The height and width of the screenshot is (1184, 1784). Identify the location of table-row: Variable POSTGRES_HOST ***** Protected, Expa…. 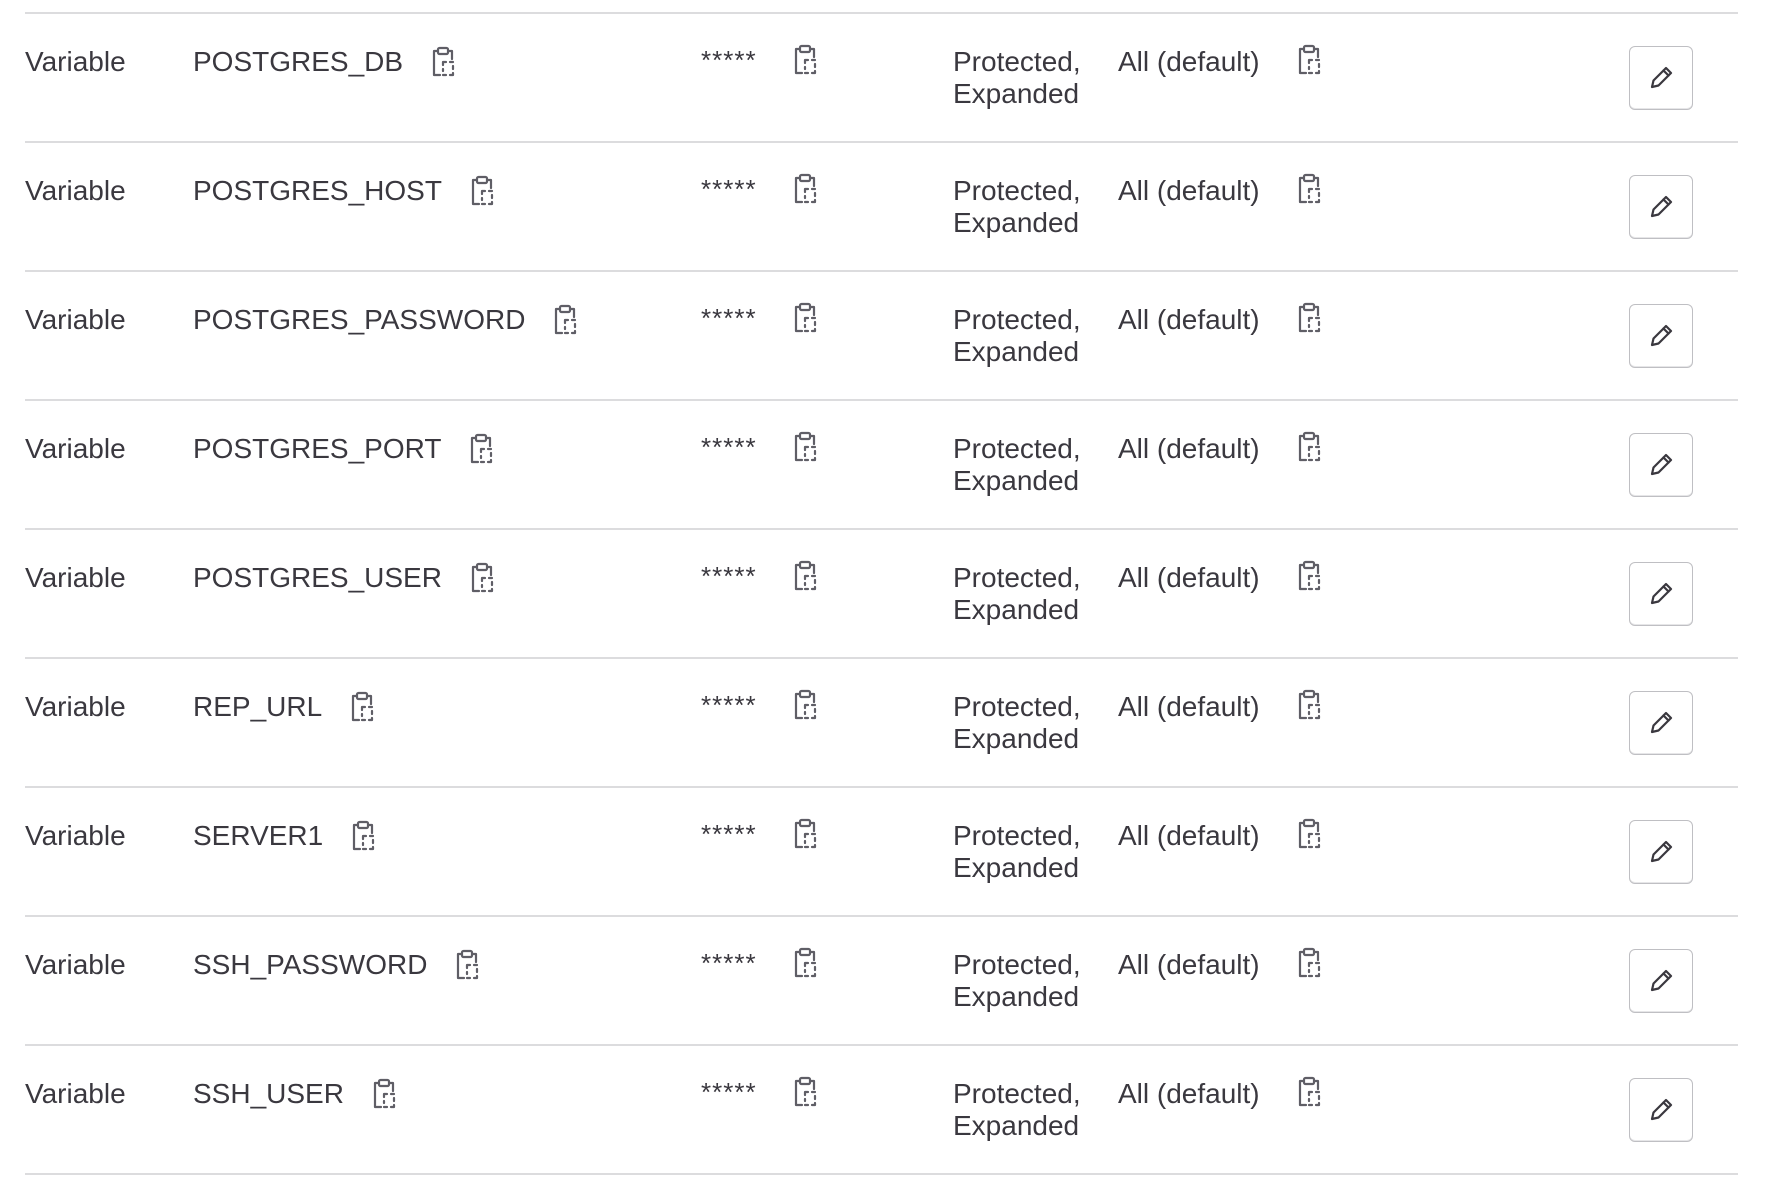
(881, 207).